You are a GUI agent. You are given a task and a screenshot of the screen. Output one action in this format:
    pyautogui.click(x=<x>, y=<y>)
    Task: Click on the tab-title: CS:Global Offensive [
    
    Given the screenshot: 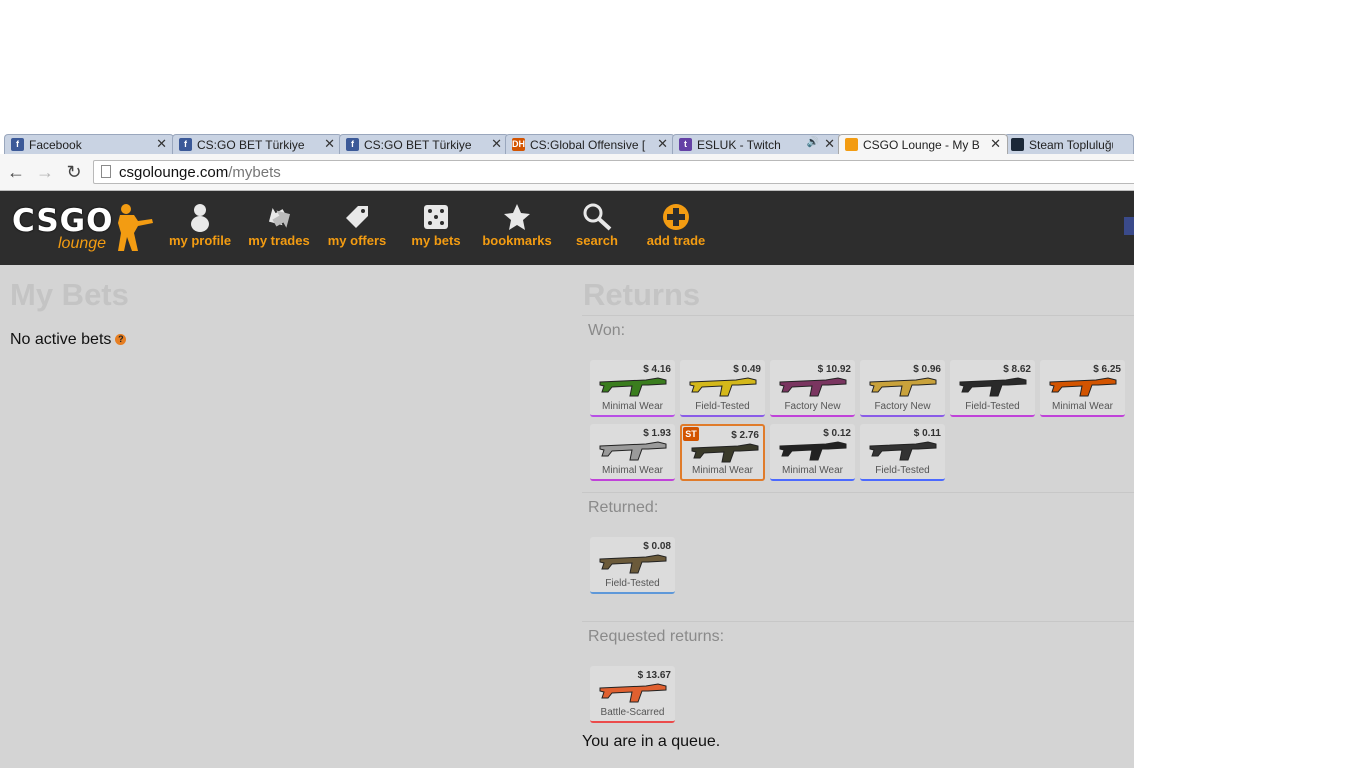 What is the action you would take?
    pyautogui.click(x=588, y=145)
    